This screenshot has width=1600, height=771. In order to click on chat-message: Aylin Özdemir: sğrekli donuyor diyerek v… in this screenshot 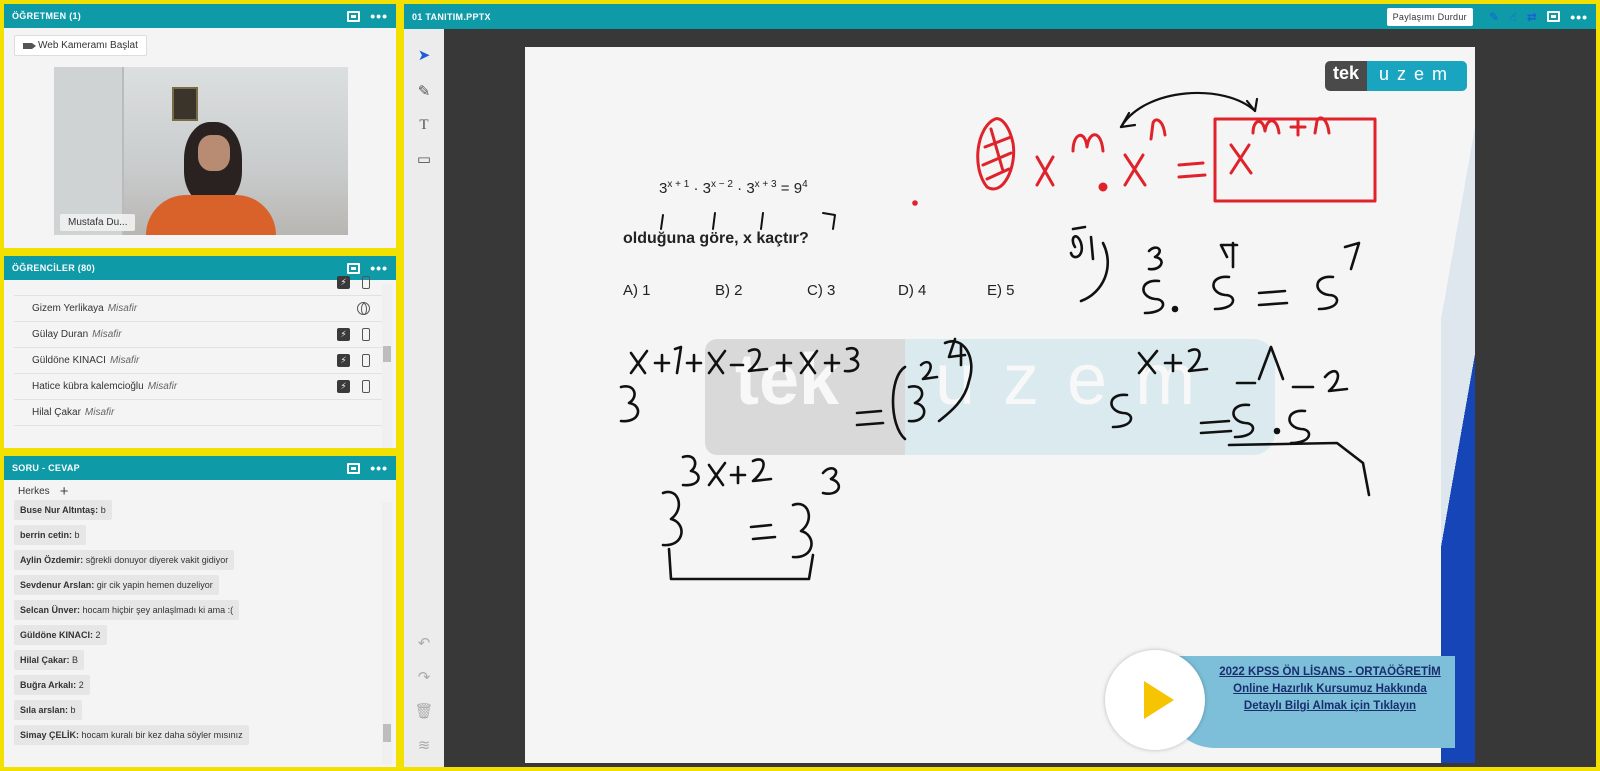, I will do `click(124, 560)`.